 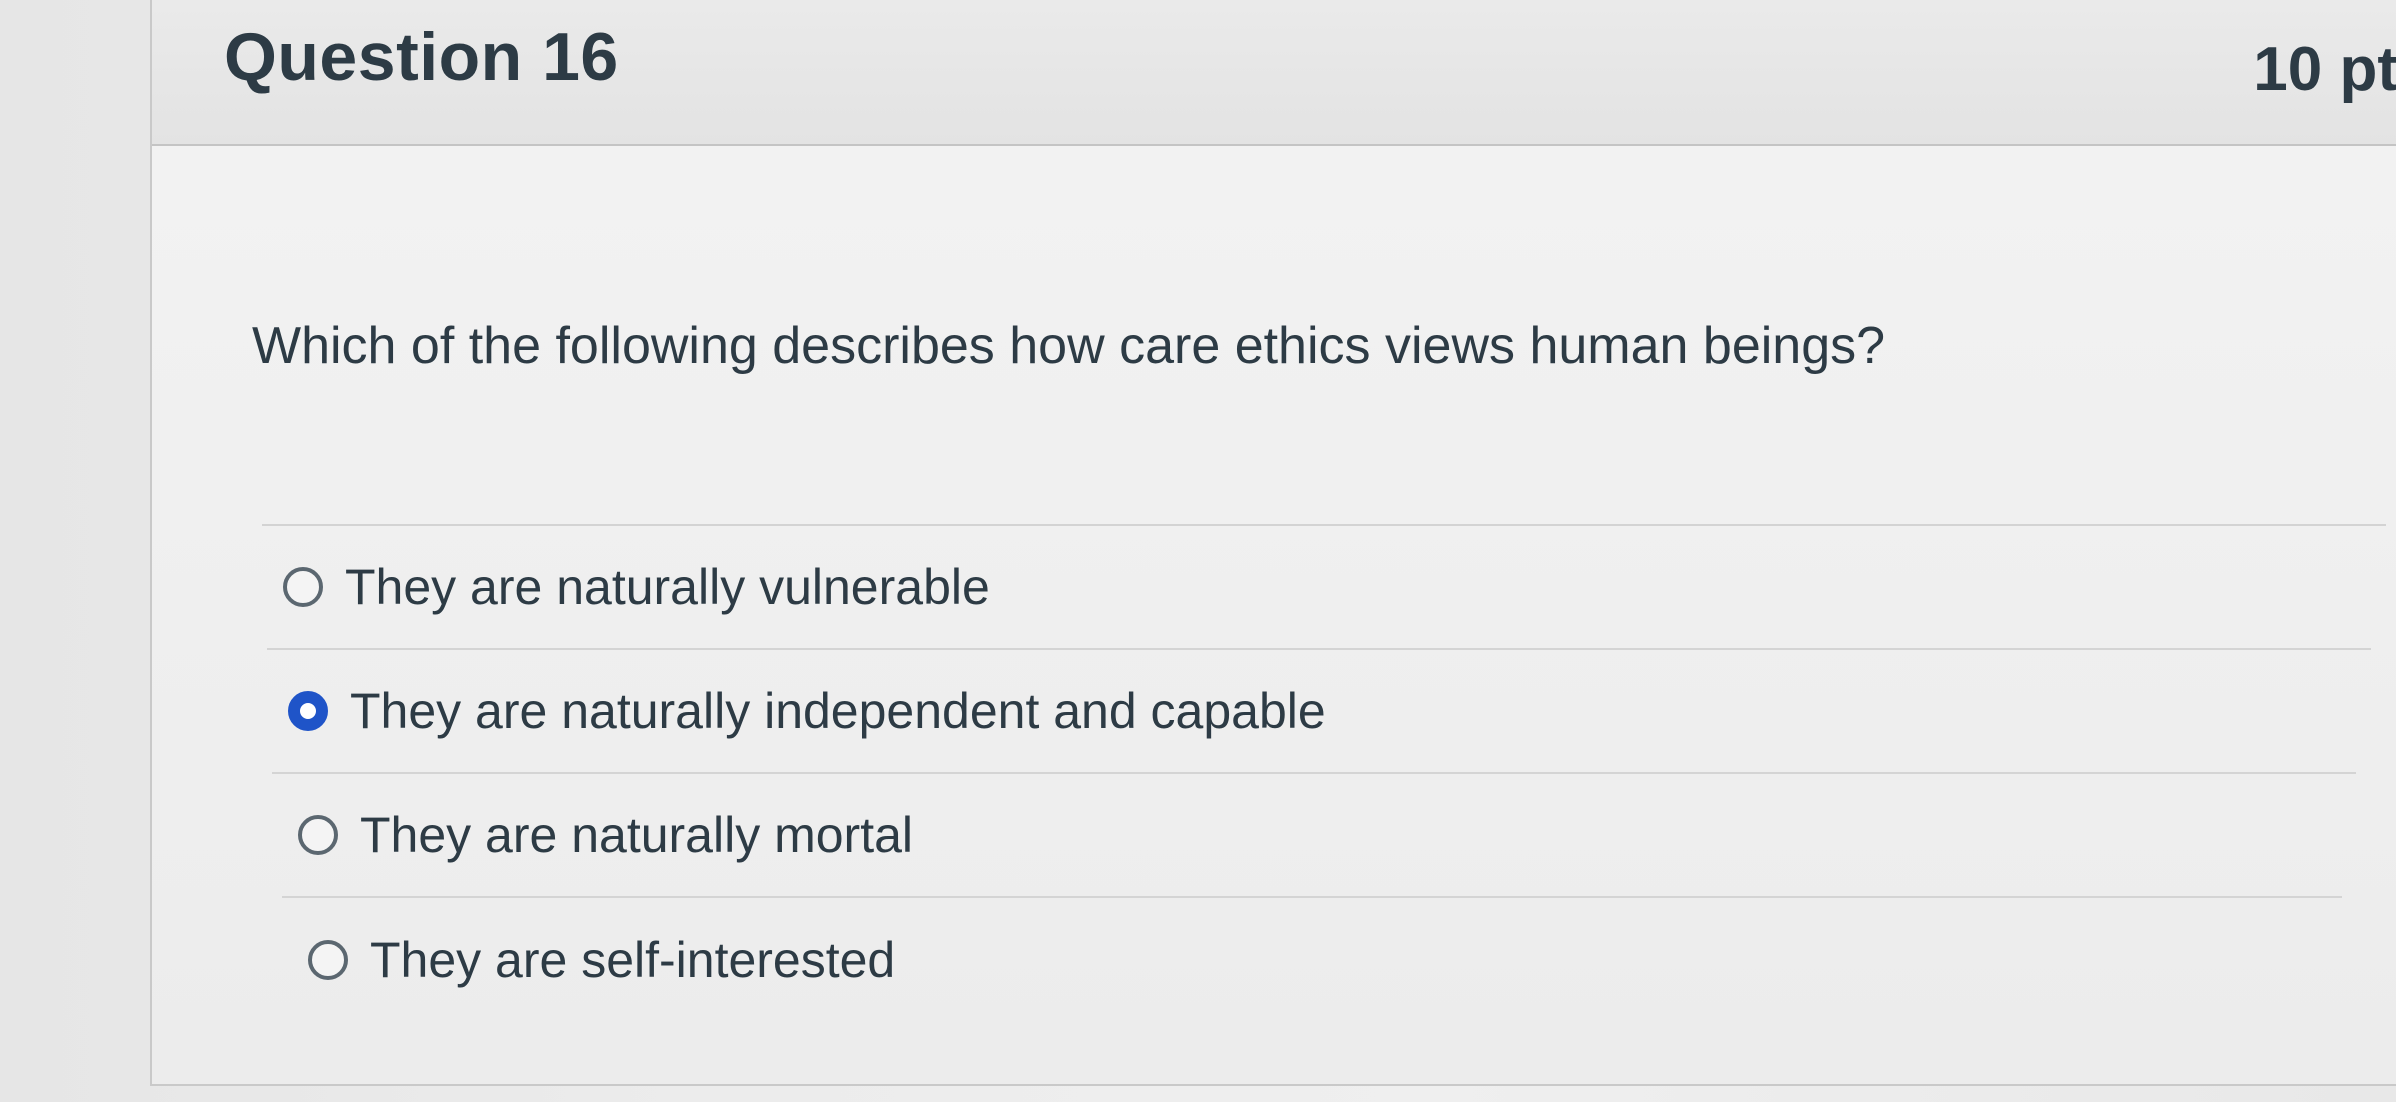 I want to click on question-title: Question 16, so click(x=421, y=57).